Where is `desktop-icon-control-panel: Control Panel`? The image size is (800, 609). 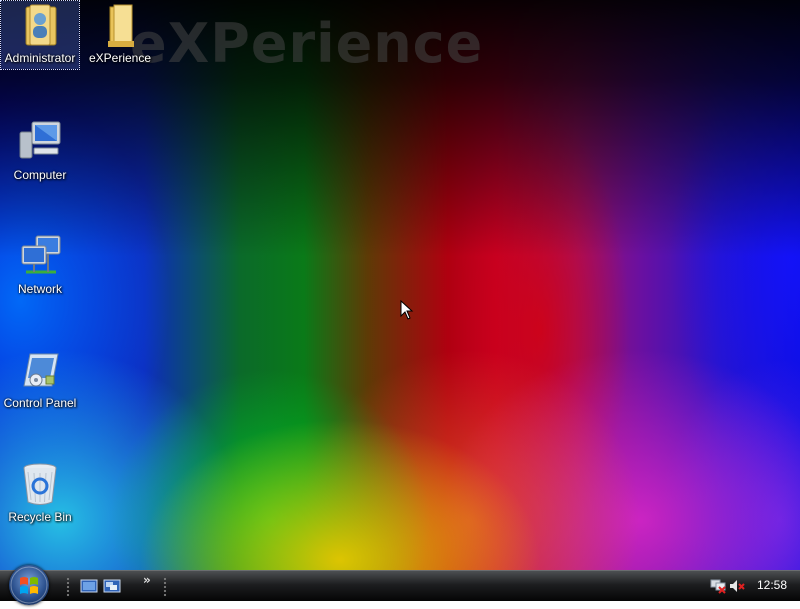
desktop-icon-control-panel: Control Panel is located at coordinates (40, 378).